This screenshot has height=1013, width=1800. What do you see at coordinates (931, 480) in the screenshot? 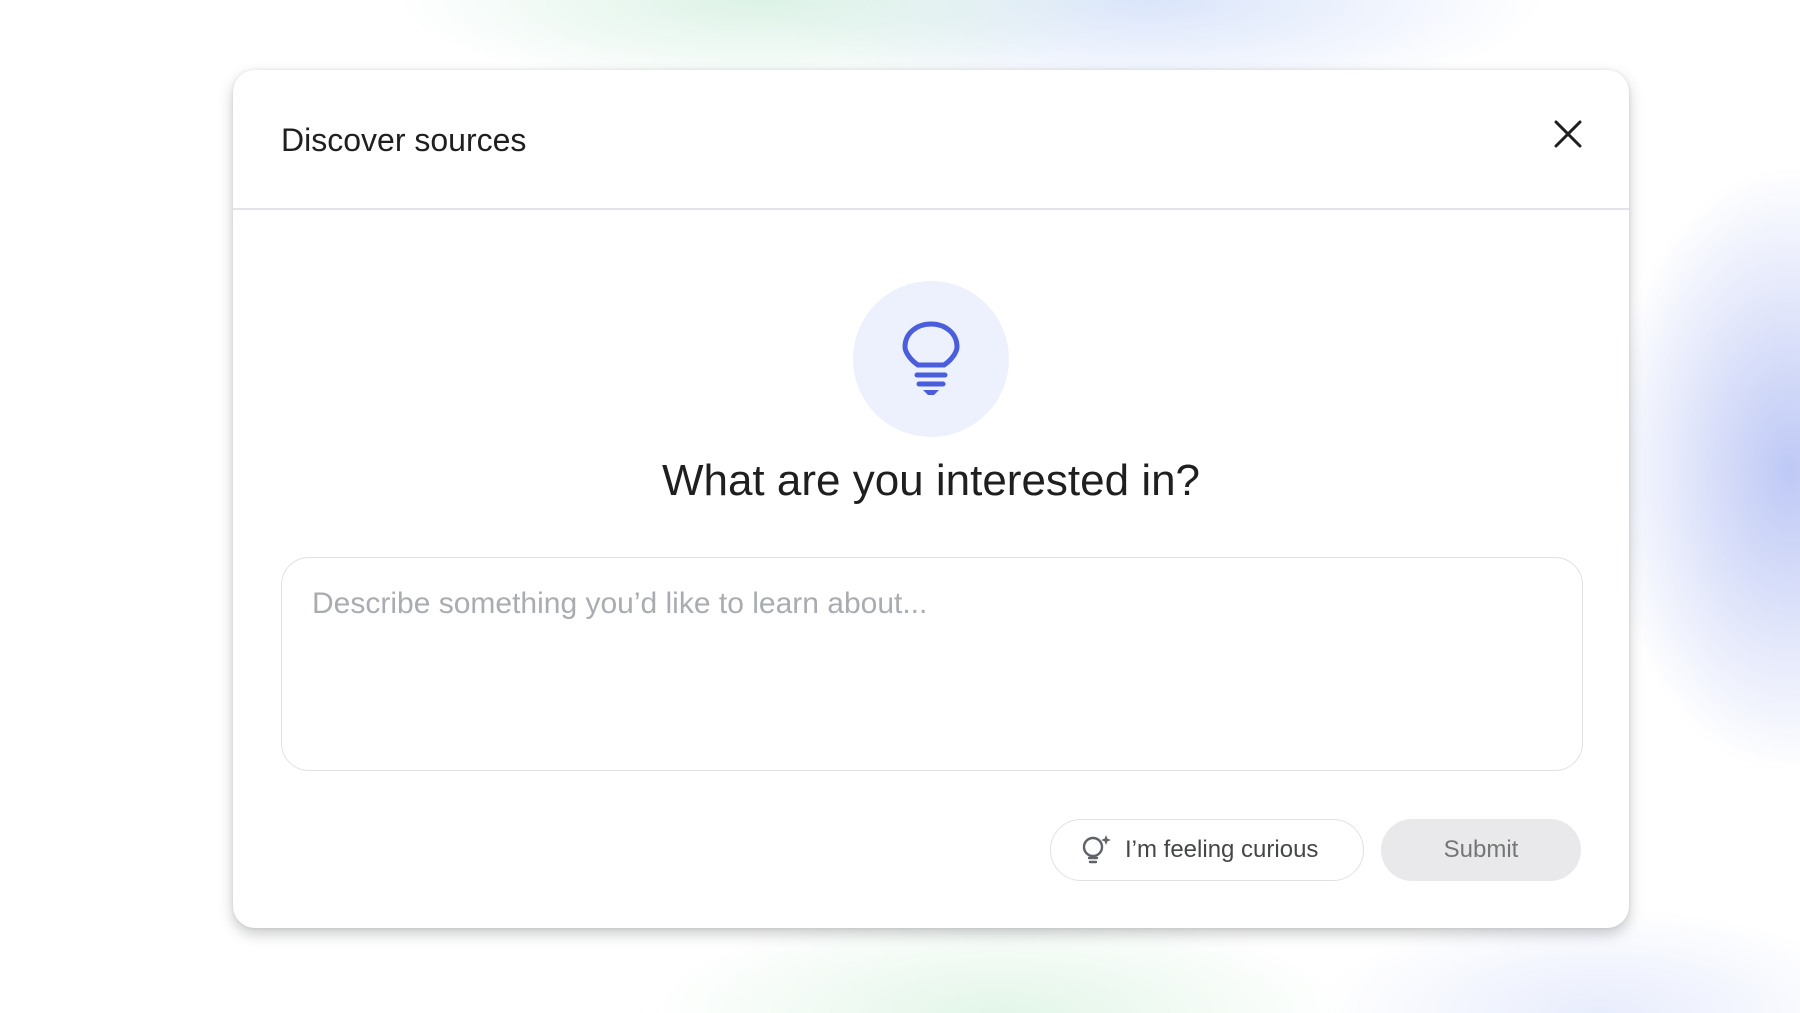
I see `prompt-heading: What are you interested in?` at bounding box center [931, 480].